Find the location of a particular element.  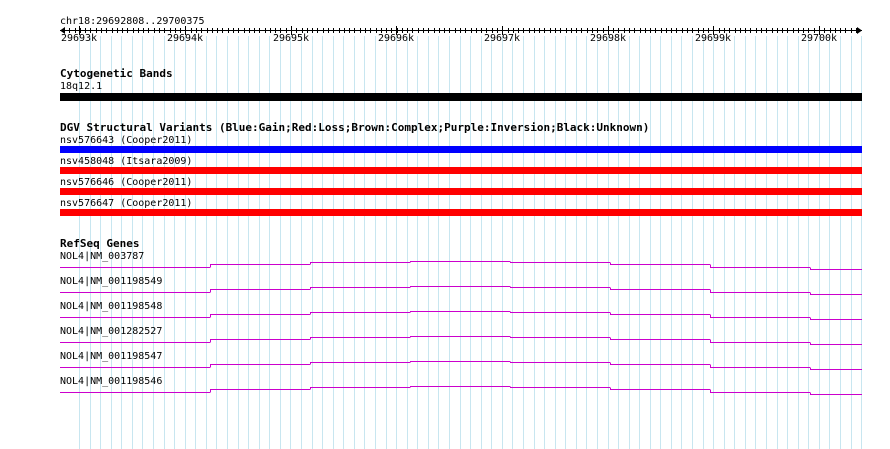

coordinate-ruler is located at coordinates (445, 30).